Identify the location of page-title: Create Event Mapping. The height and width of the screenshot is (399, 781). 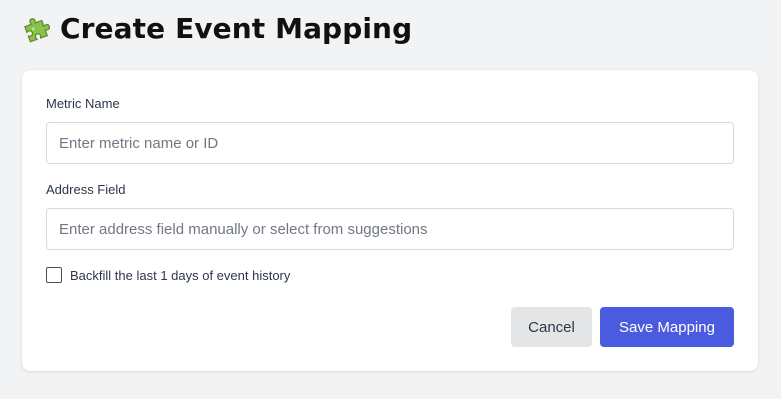
(236, 28).